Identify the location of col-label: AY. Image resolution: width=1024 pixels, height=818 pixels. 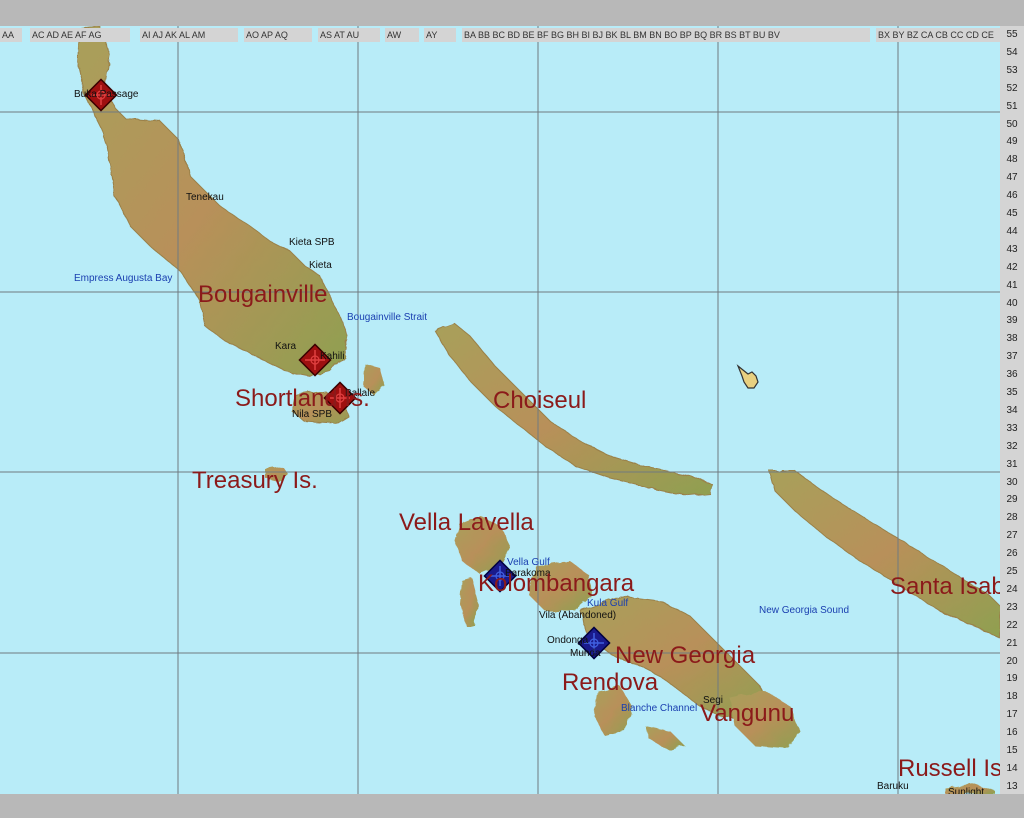
(440, 35).